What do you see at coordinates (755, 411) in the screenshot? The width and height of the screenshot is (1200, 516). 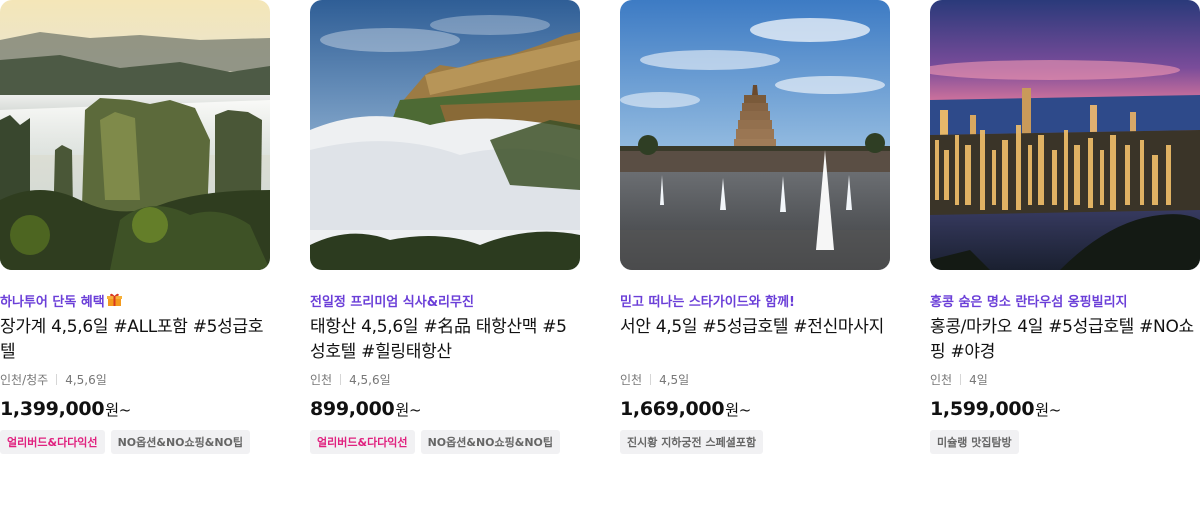 I see `product-price: 1,669,000 원~` at bounding box center [755, 411].